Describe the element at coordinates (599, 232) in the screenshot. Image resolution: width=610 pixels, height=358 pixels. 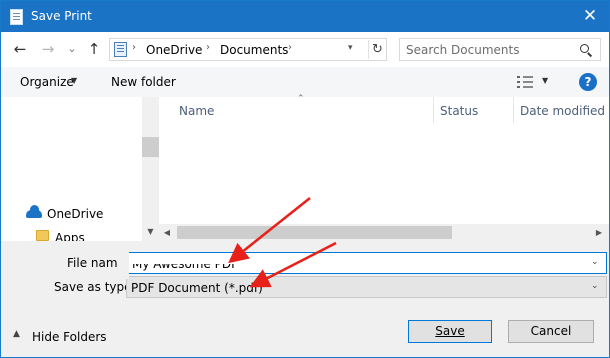
I see `scroll-right-icon: ▶` at that location.